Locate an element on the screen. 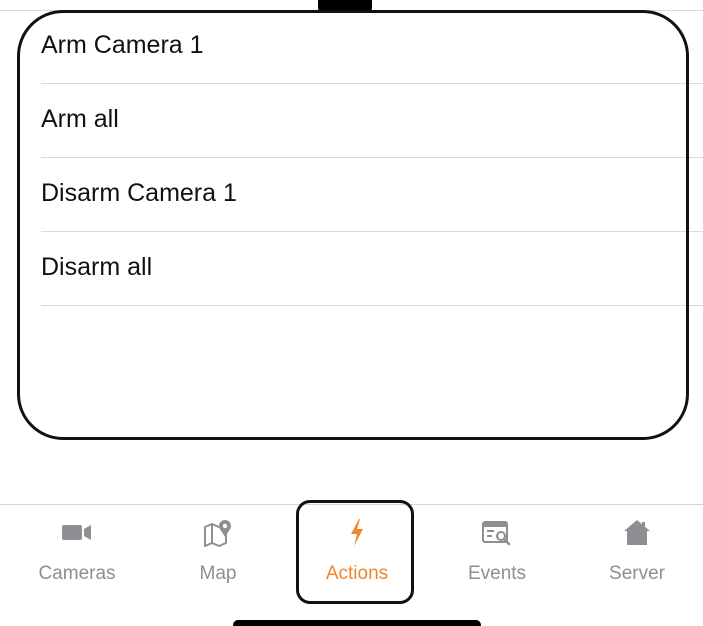  home-icon is located at coordinates (637, 532).